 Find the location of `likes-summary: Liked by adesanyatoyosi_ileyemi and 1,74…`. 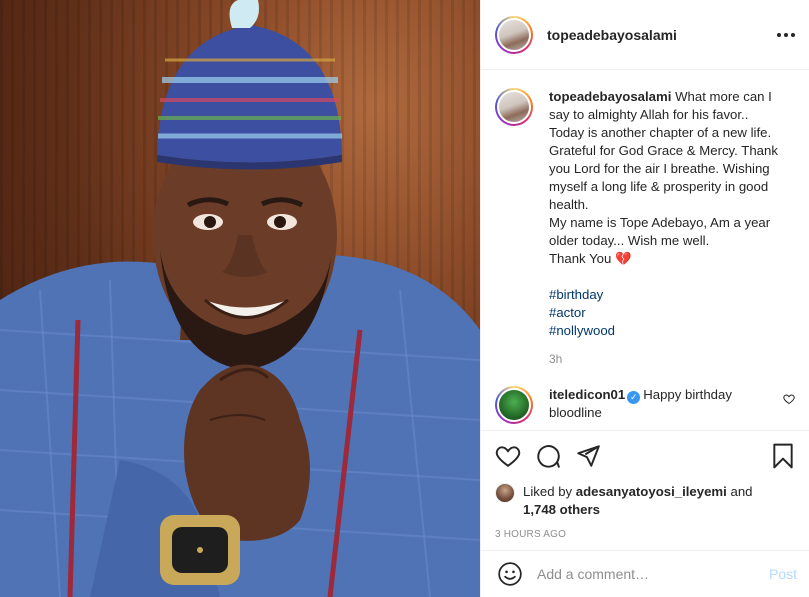

likes-summary: Liked by adesanyatoyosi_ileyemi and 1,74… is located at coordinates (645, 501).